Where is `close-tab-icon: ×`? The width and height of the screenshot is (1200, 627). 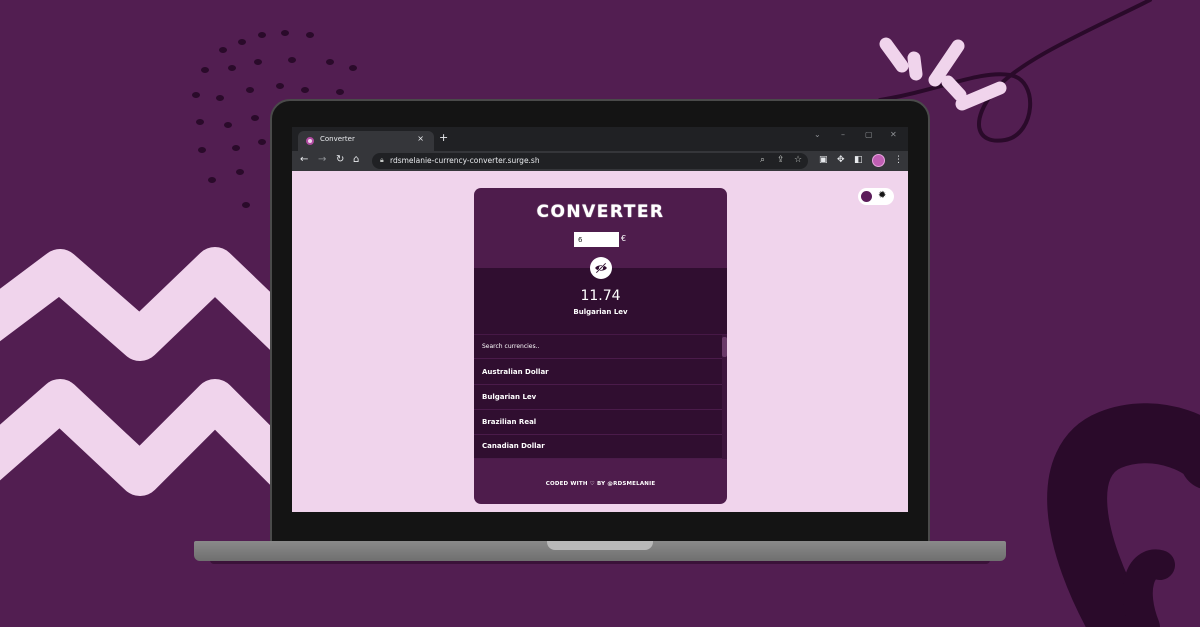 close-tab-icon: × is located at coordinates (420, 138).